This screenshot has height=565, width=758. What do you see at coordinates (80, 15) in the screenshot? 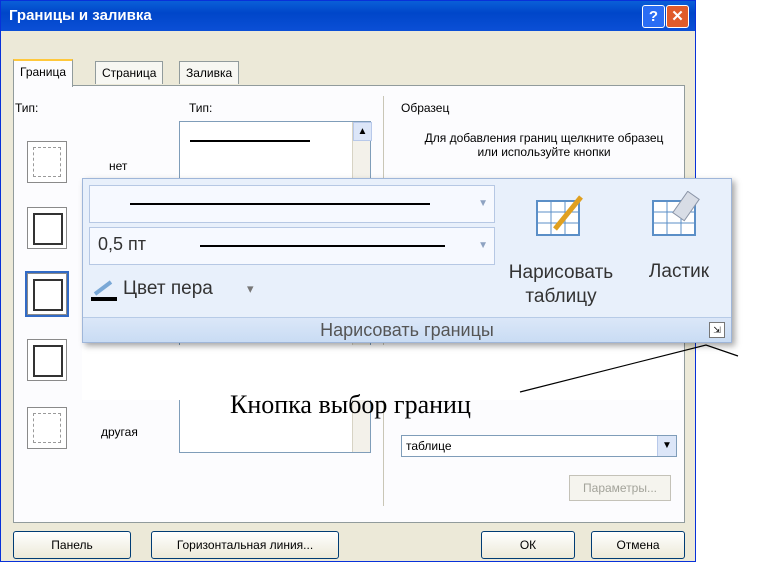
I see `dialog-title: Границы и заливка` at bounding box center [80, 15].